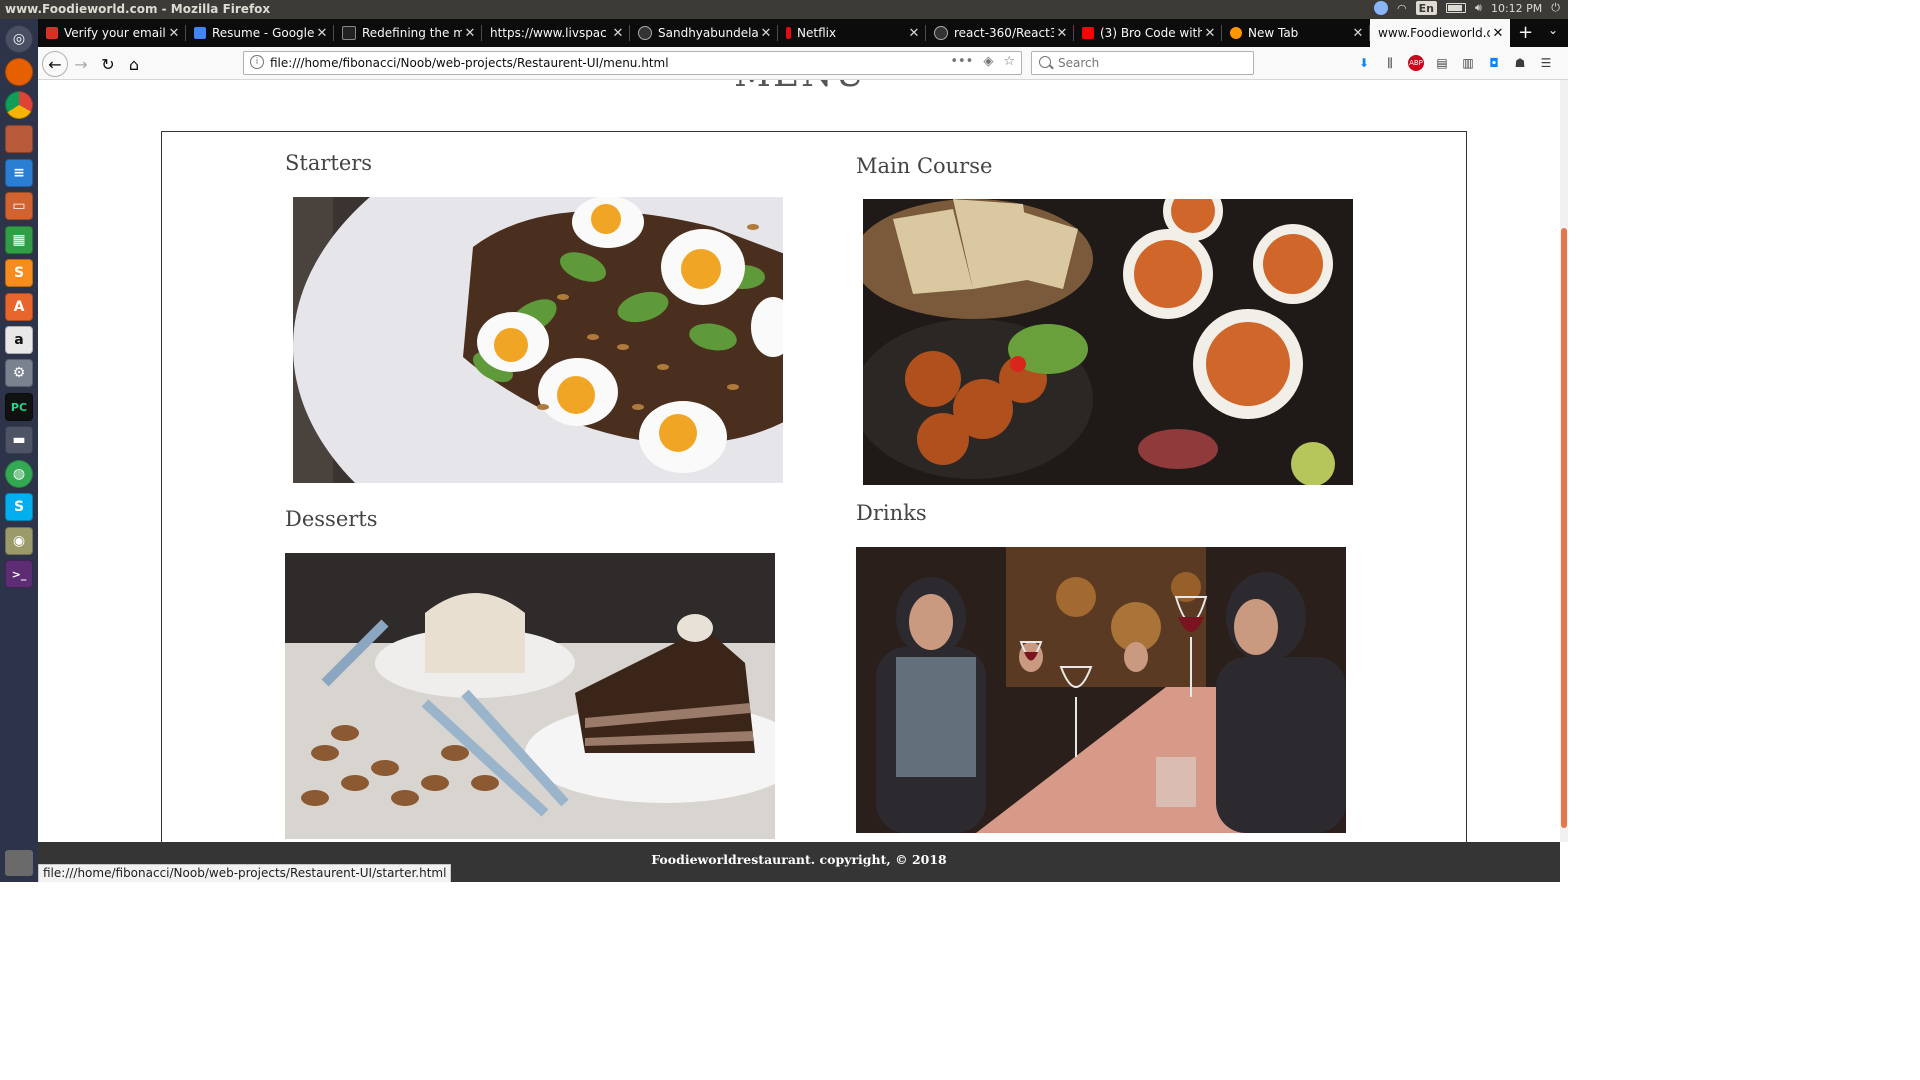  Describe the element at coordinates (1101, 690) in the screenshot. I see `drinks-image` at that location.